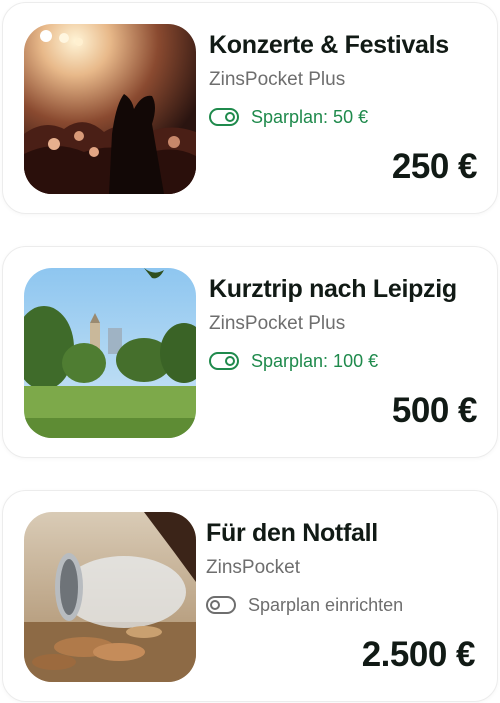  I want to click on savings-plan-label: Sparplan: 50 €, so click(310, 116).